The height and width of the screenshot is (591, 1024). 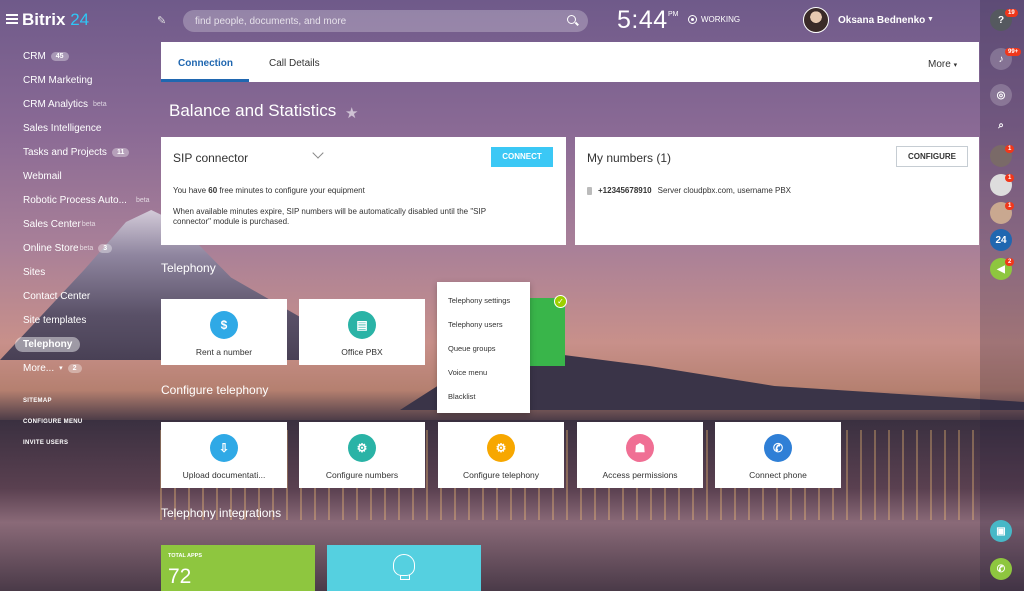 I want to click on sidebar-item-sales-intelligence: Sales Intelligence, so click(x=62, y=128).